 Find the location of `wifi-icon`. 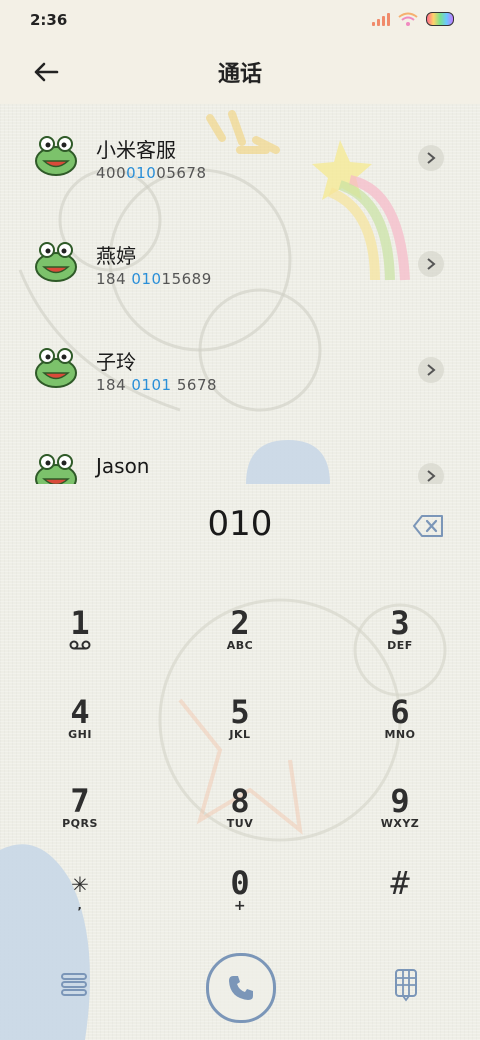

wifi-icon is located at coordinates (408, 19).